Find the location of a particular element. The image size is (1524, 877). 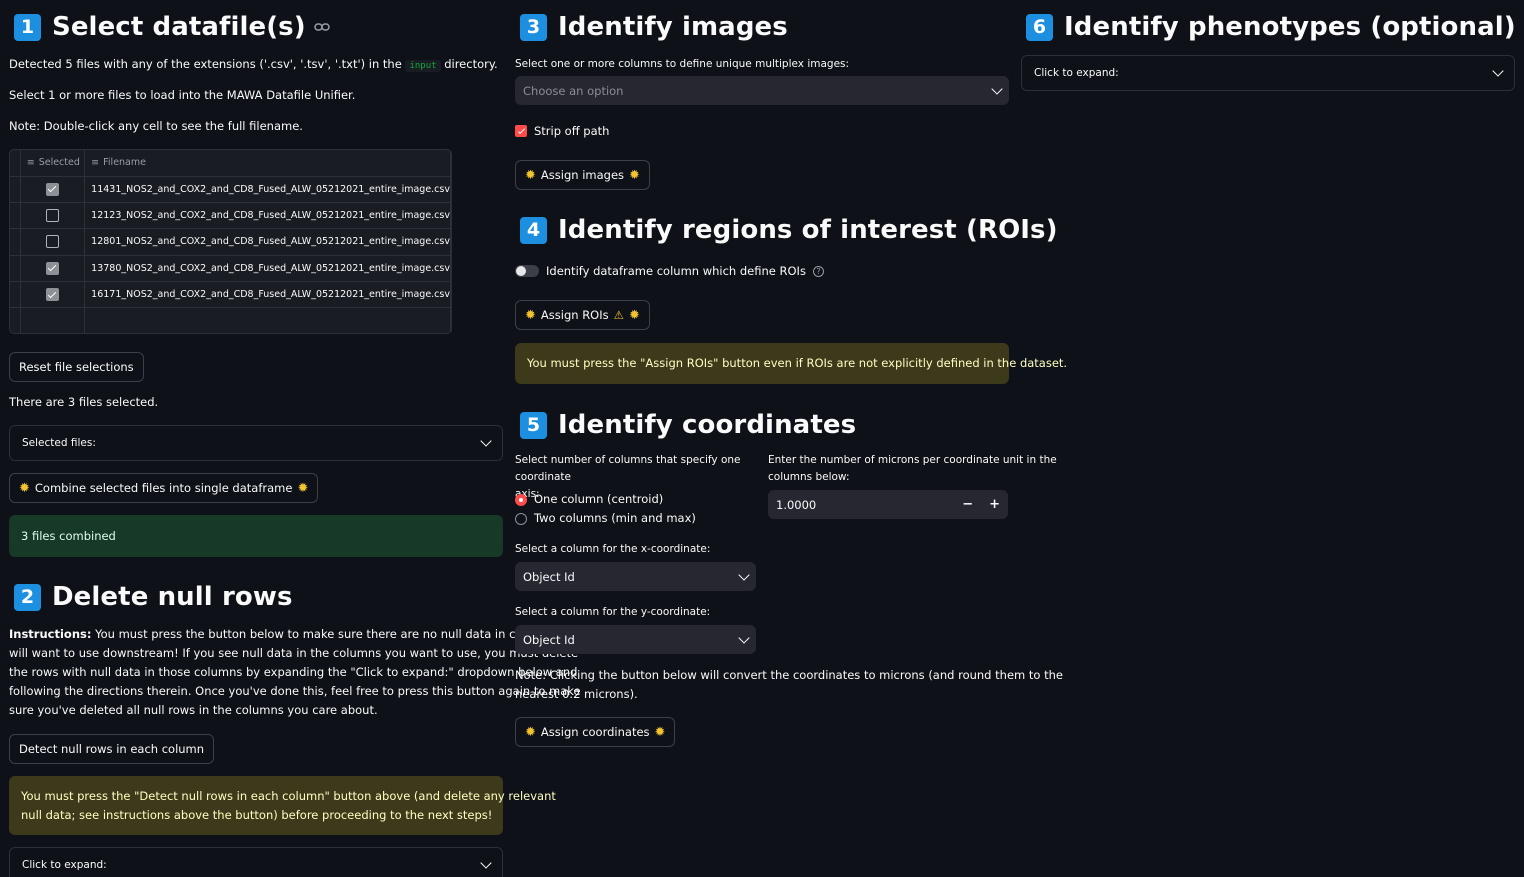

microns-number-input: 1.0000 − + is located at coordinates (888, 504).